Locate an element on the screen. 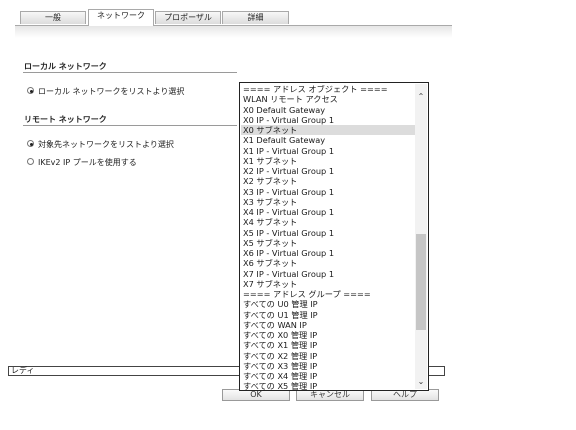 The width and height of the screenshot is (576, 430). dropdown-option: X2 IP - Virtual Group 1 is located at coordinates (328, 171).